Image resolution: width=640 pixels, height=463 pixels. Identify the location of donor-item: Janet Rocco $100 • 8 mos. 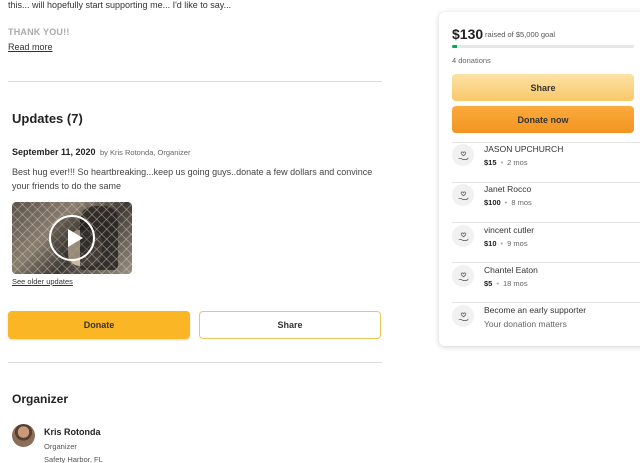
(546, 200).